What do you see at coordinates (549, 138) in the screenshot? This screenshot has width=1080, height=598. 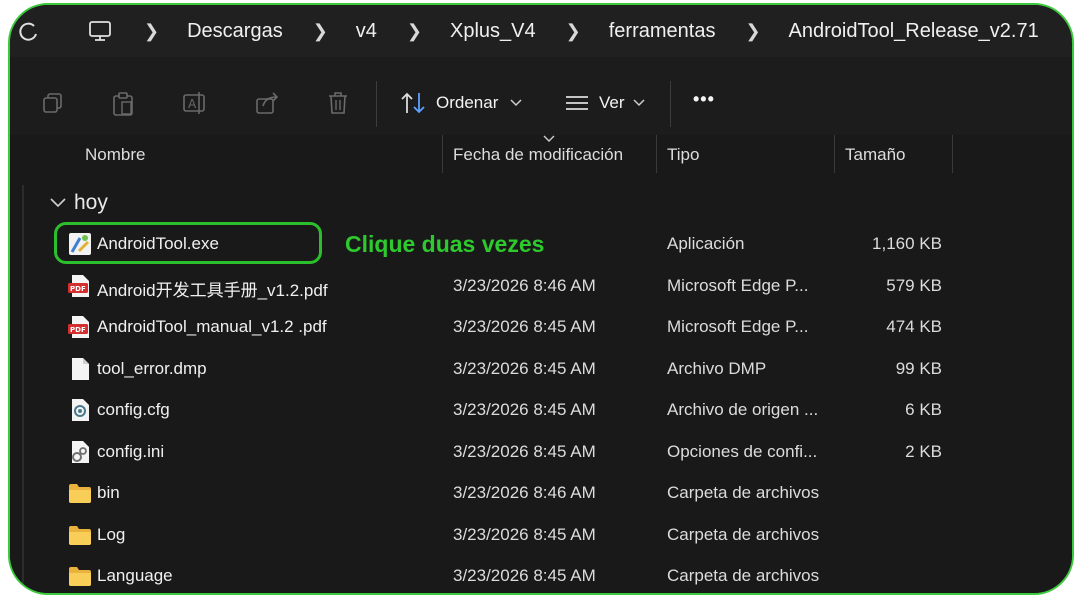 I see `sort-indicator-icon` at bounding box center [549, 138].